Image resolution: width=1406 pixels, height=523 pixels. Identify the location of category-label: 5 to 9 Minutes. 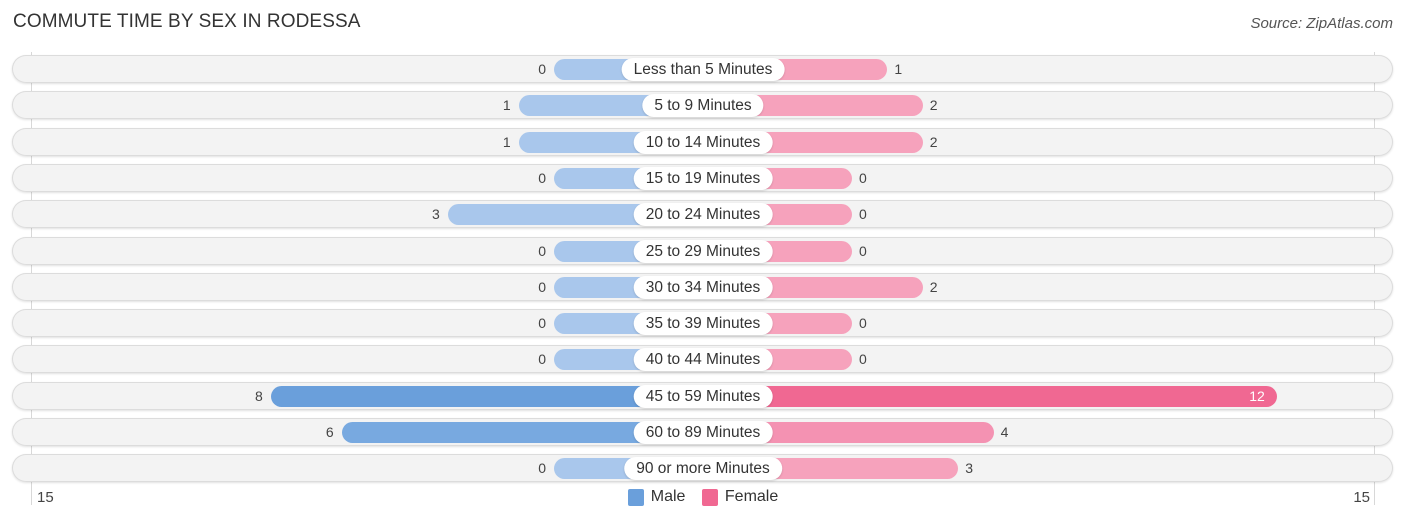
(703, 105).